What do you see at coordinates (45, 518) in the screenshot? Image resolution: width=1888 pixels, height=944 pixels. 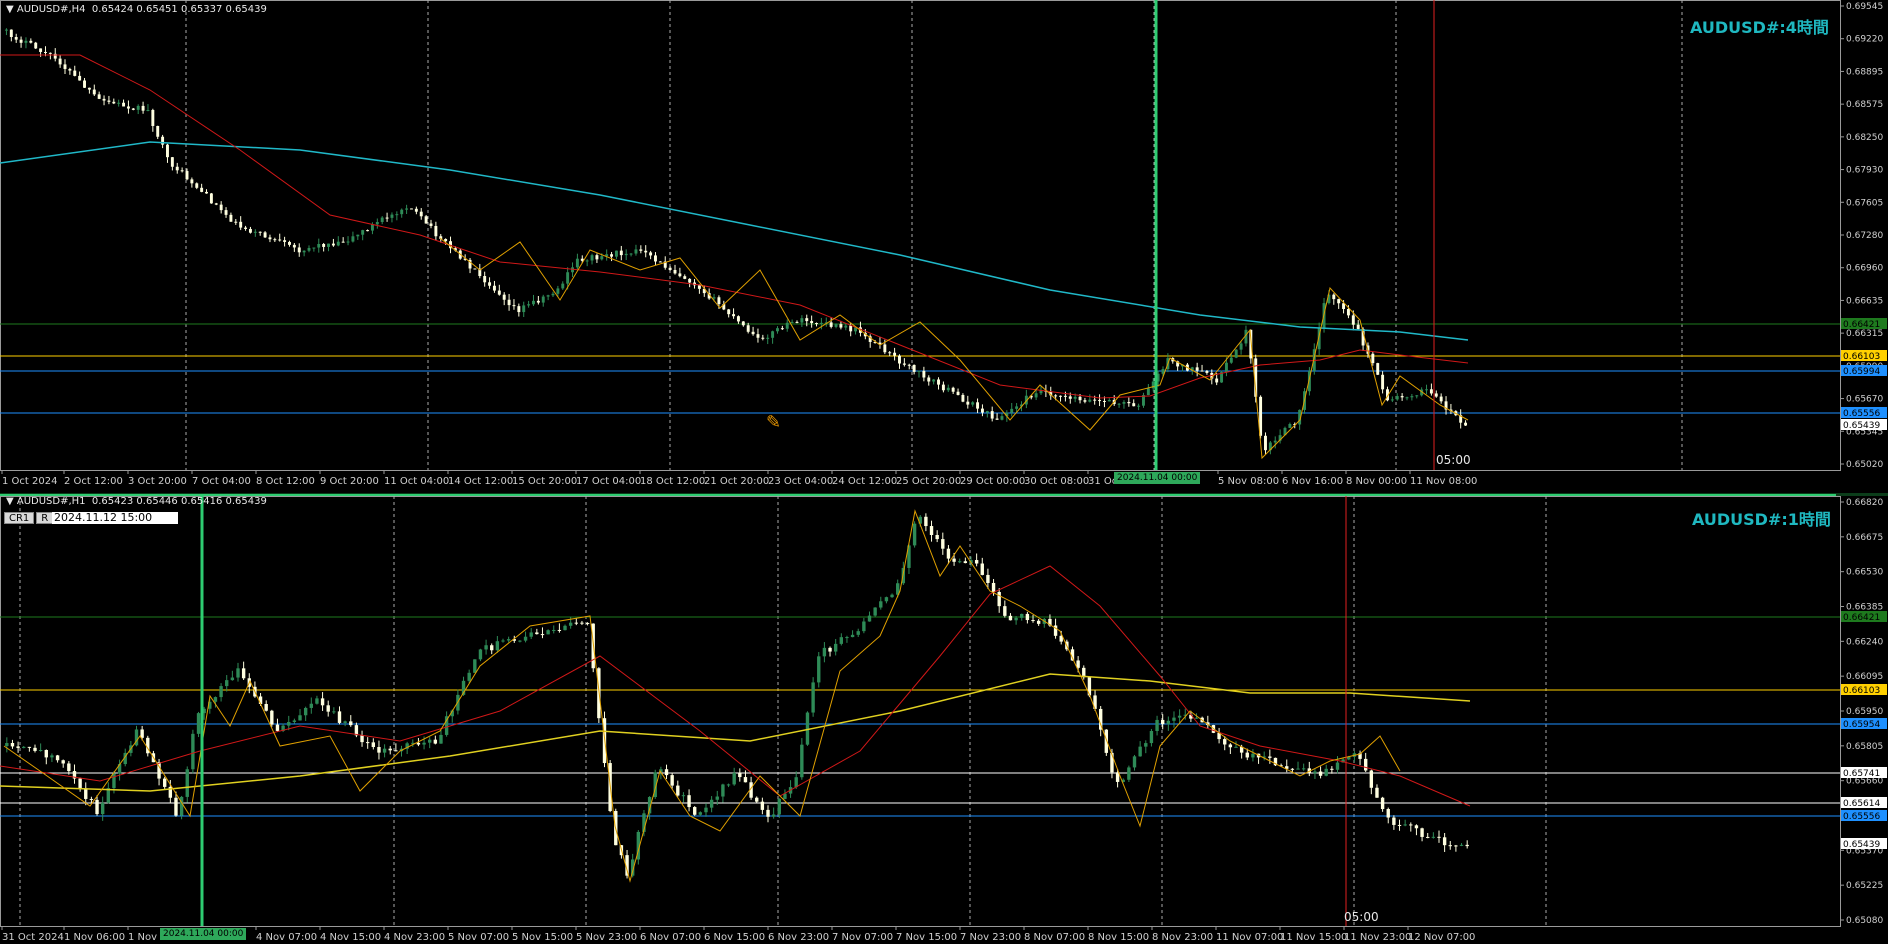 I see `r-button: R` at bounding box center [45, 518].